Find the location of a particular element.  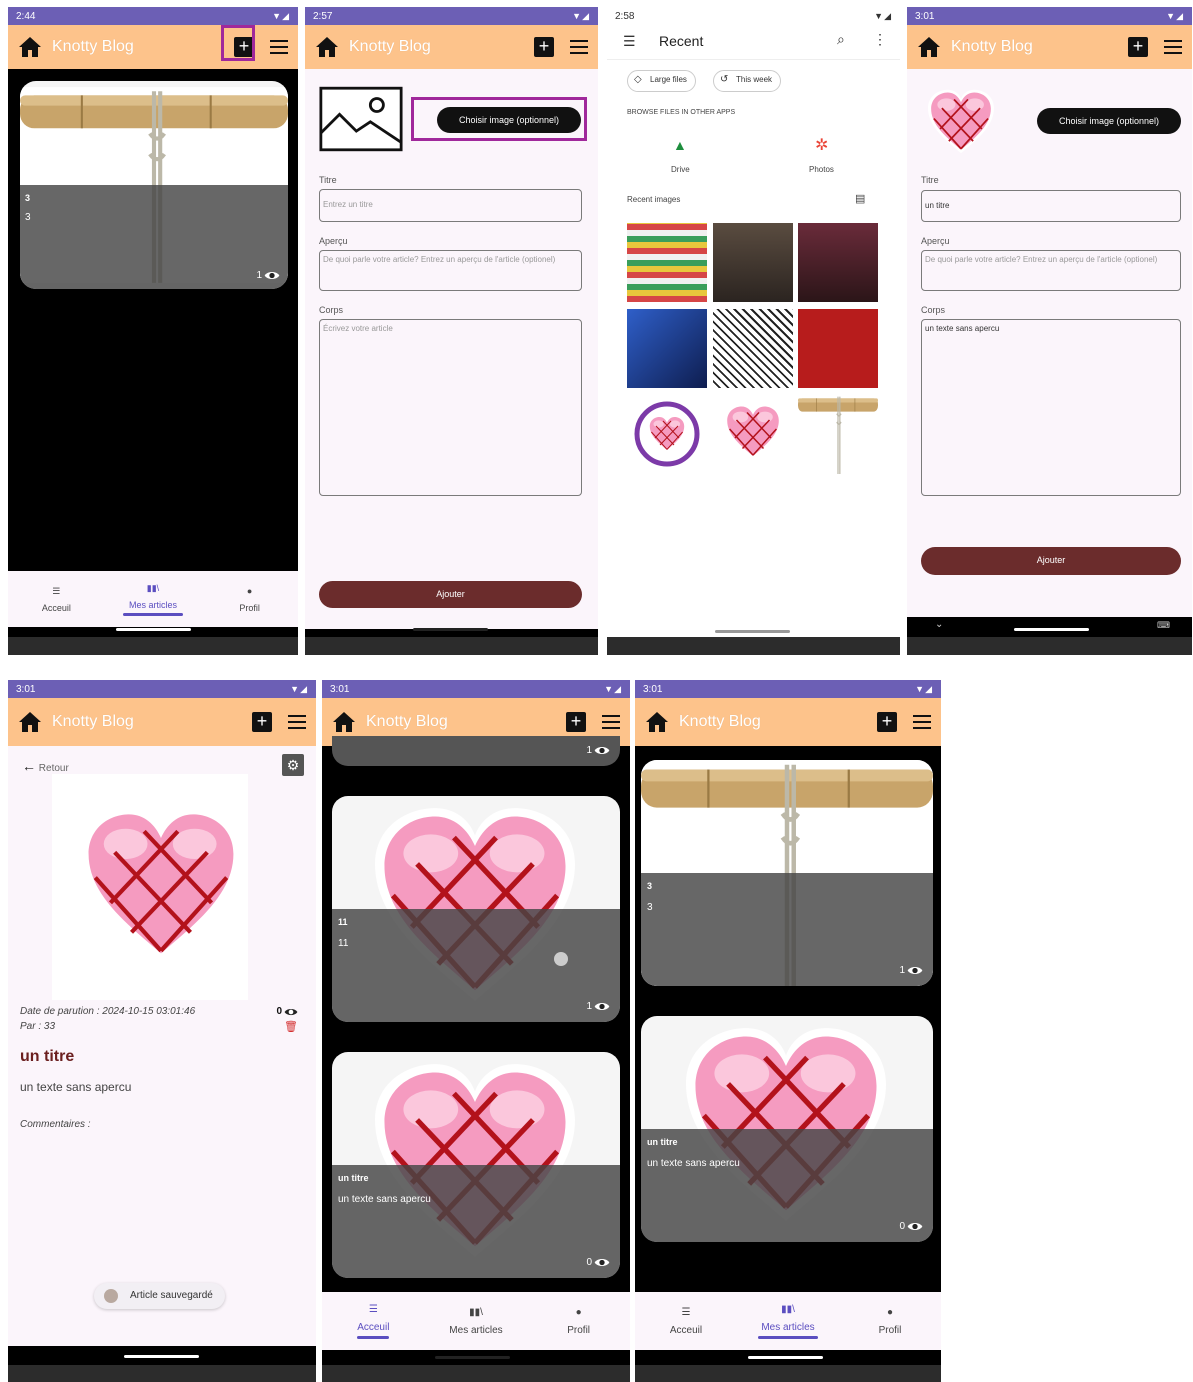

image-placeholder-icon is located at coordinates (361, 119).